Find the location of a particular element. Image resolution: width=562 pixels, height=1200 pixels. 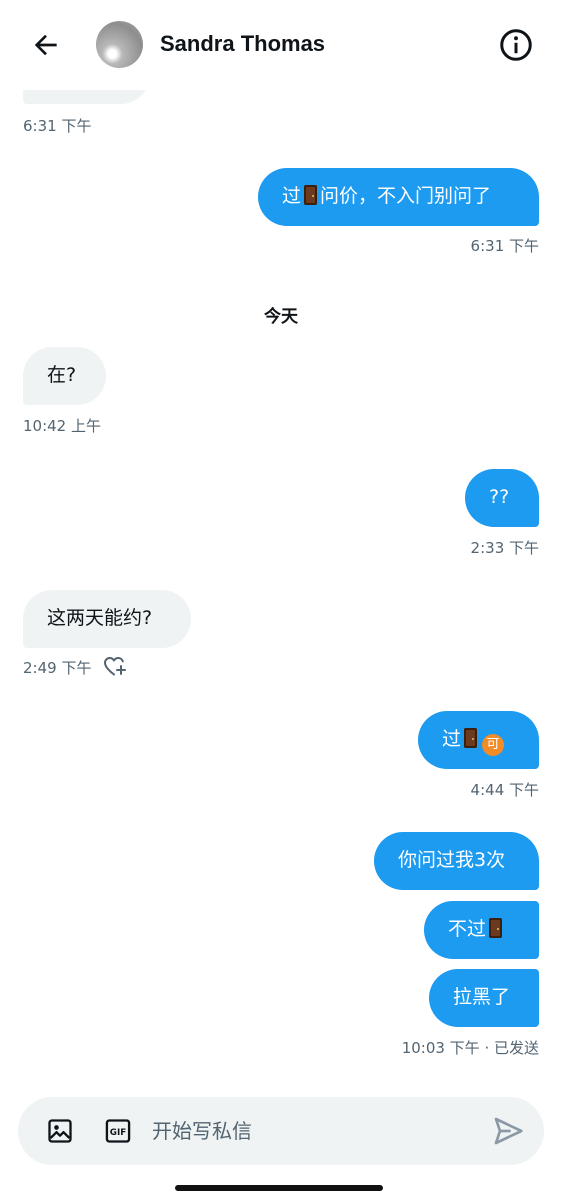

message-composer: GIF 开始写私信 is located at coordinates (281, 1131).